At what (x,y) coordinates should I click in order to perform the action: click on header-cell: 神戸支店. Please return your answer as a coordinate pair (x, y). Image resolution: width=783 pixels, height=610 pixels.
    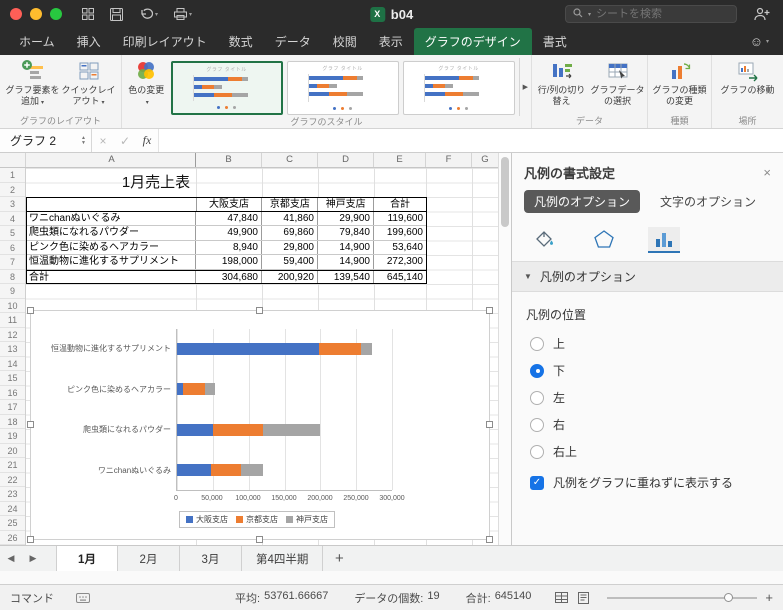
    Looking at the image, I should click on (346, 204).